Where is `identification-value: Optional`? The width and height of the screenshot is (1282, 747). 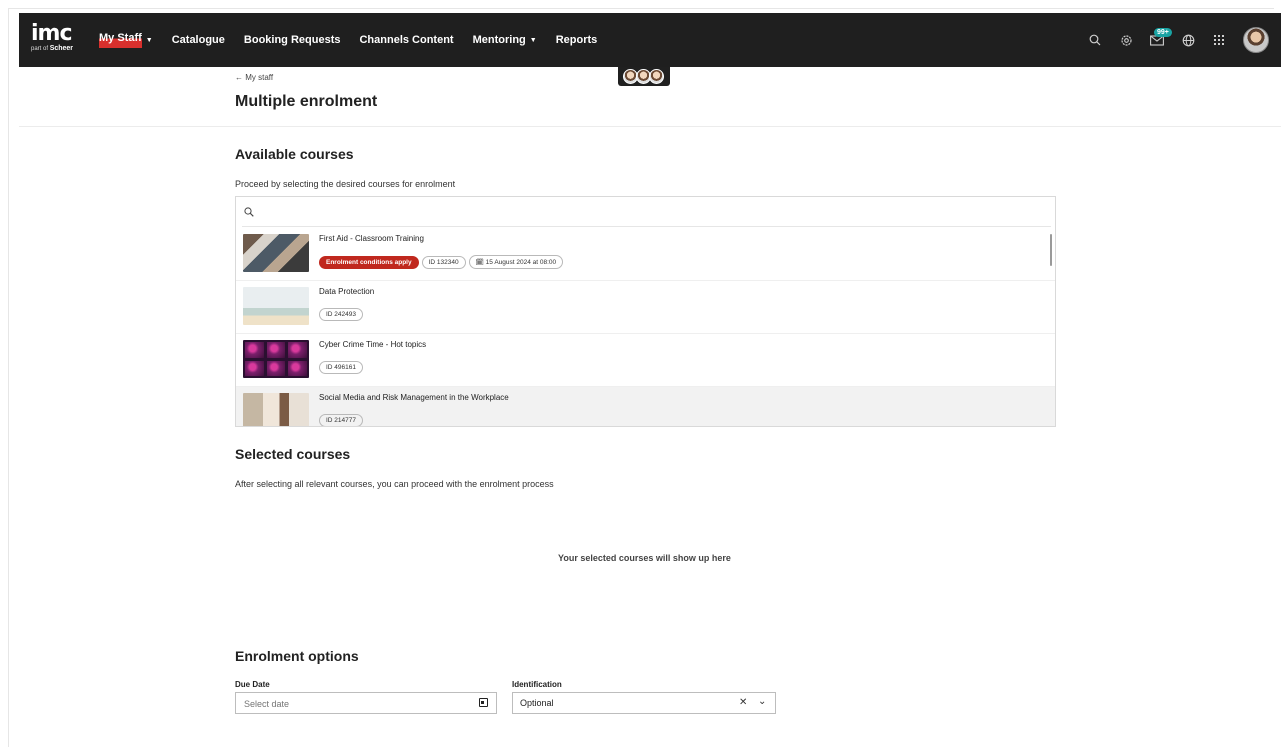
identification-value: Optional is located at coordinates (537, 703).